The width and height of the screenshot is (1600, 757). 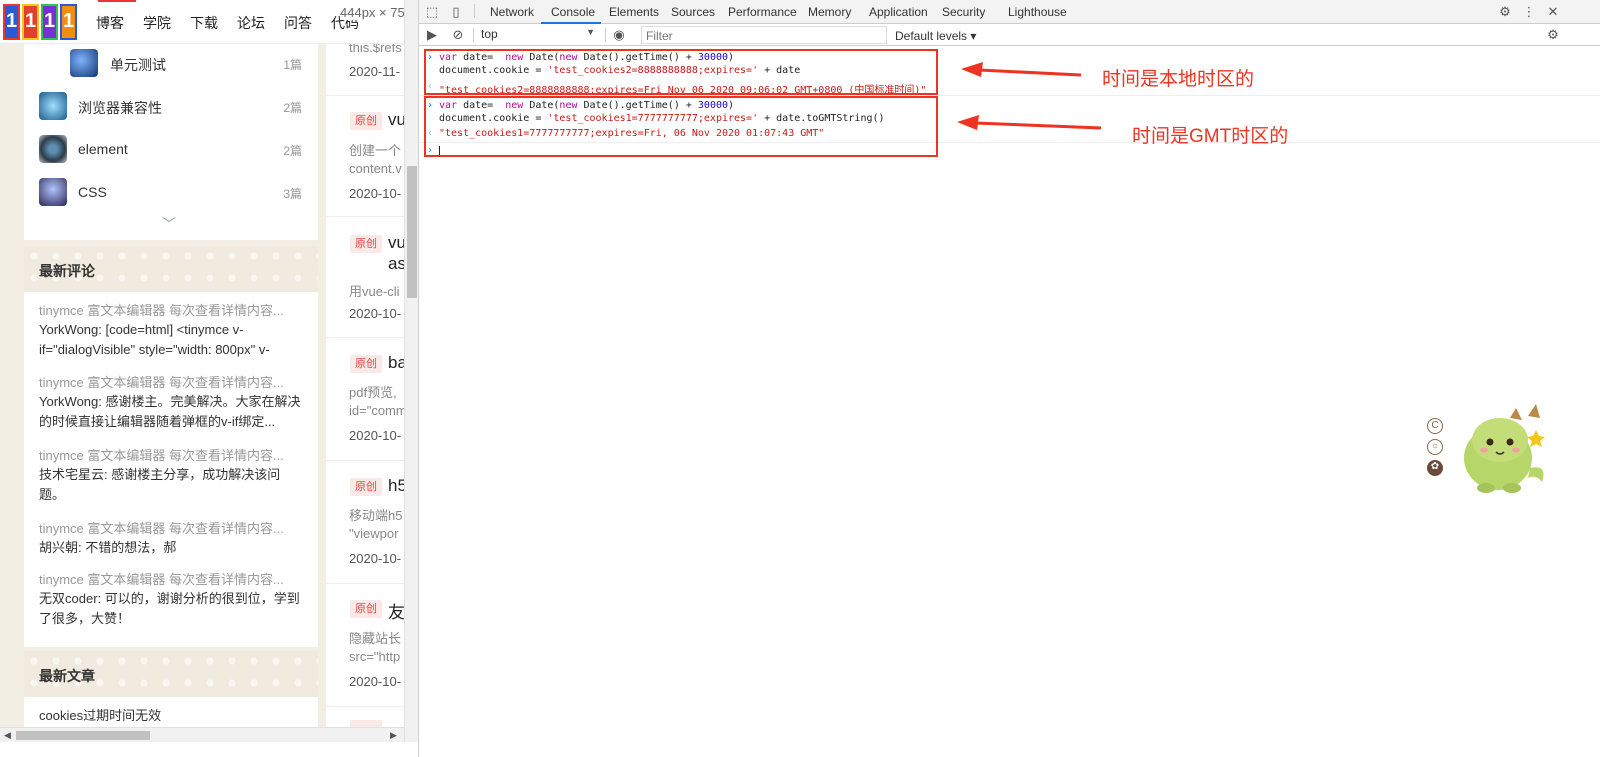 I want to click on article-desc: 创建一个, so click(x=375, y=150).